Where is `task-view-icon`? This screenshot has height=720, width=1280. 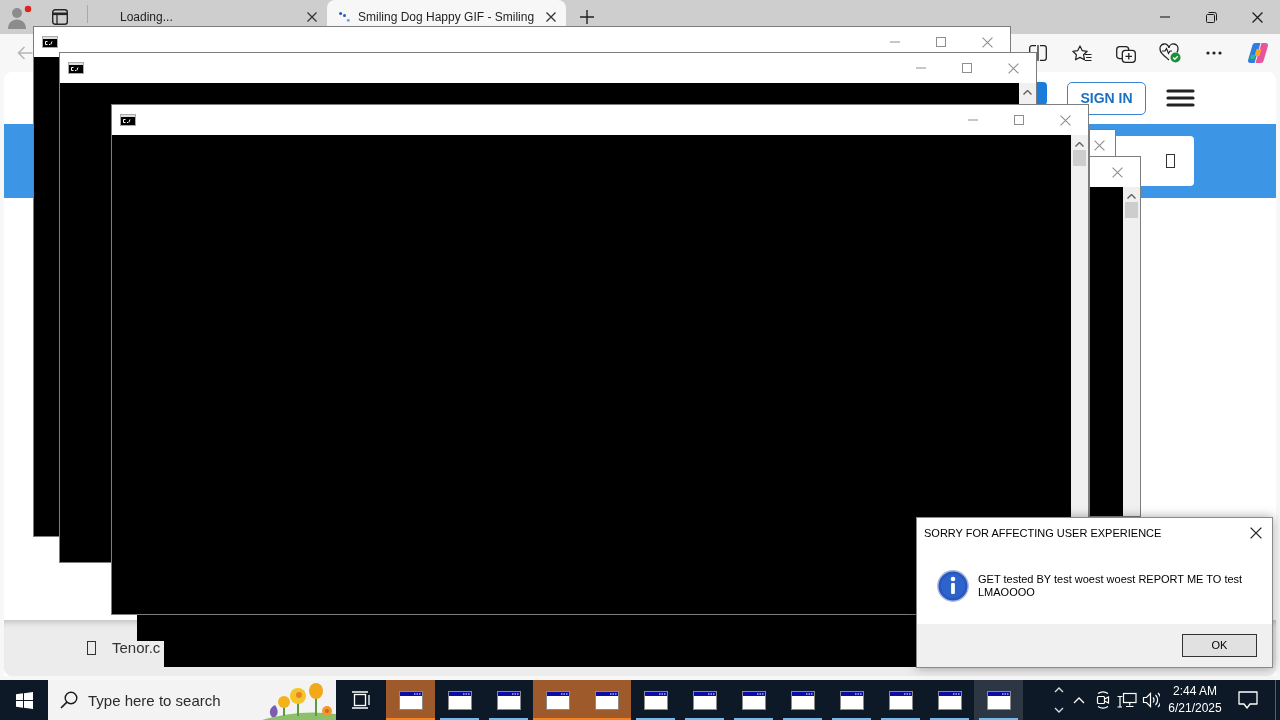 task-view-icon is located at coordinates (361, 700).